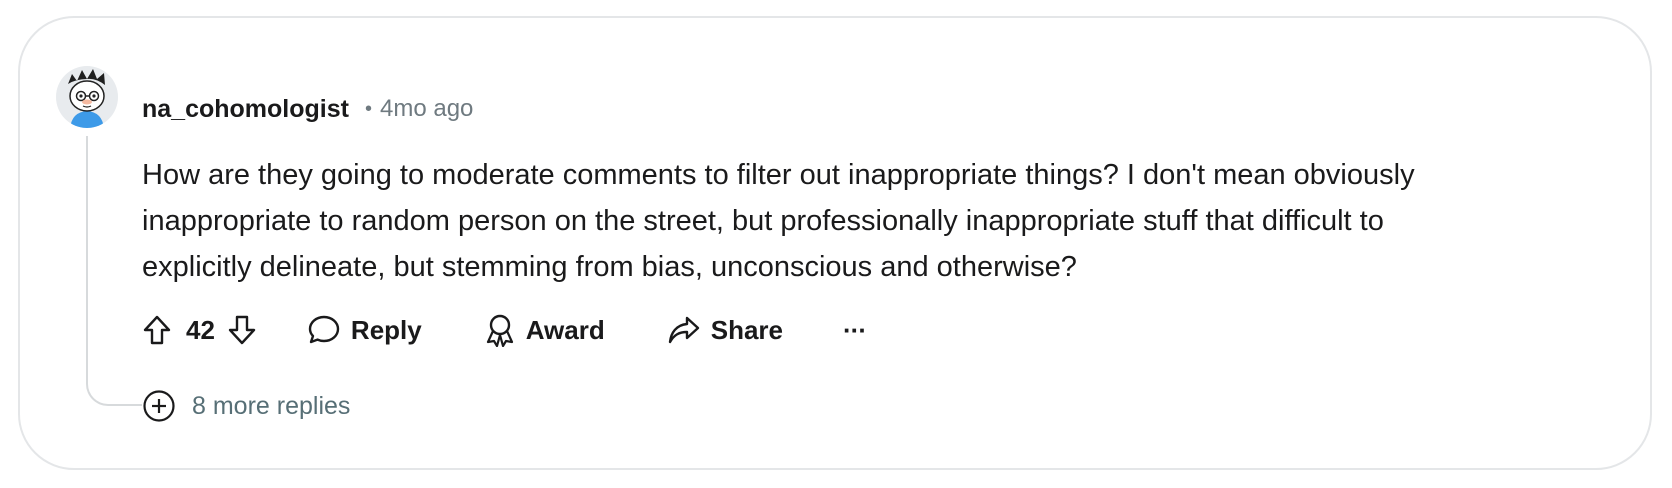 This screenshot has width=1672, height=488. I want to click on share-button: Share, so click(725, 330).